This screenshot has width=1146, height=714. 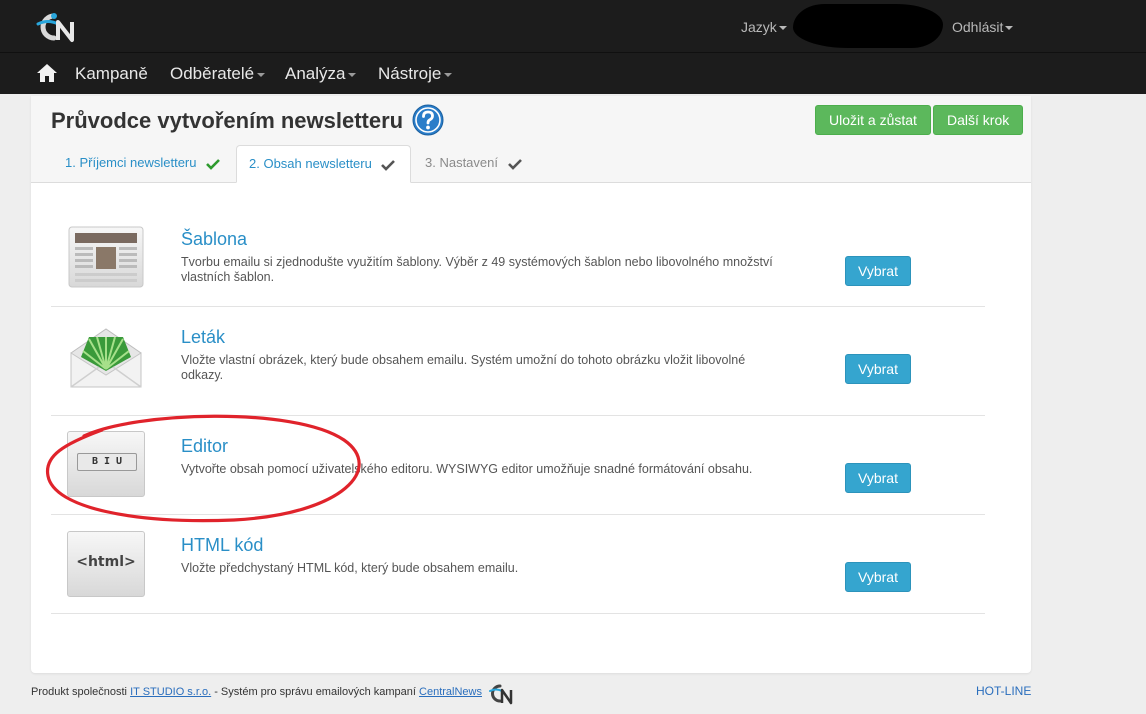 I want to click on save-and-stay-button: Uložit a zůstat, so click(x=873, y=120).